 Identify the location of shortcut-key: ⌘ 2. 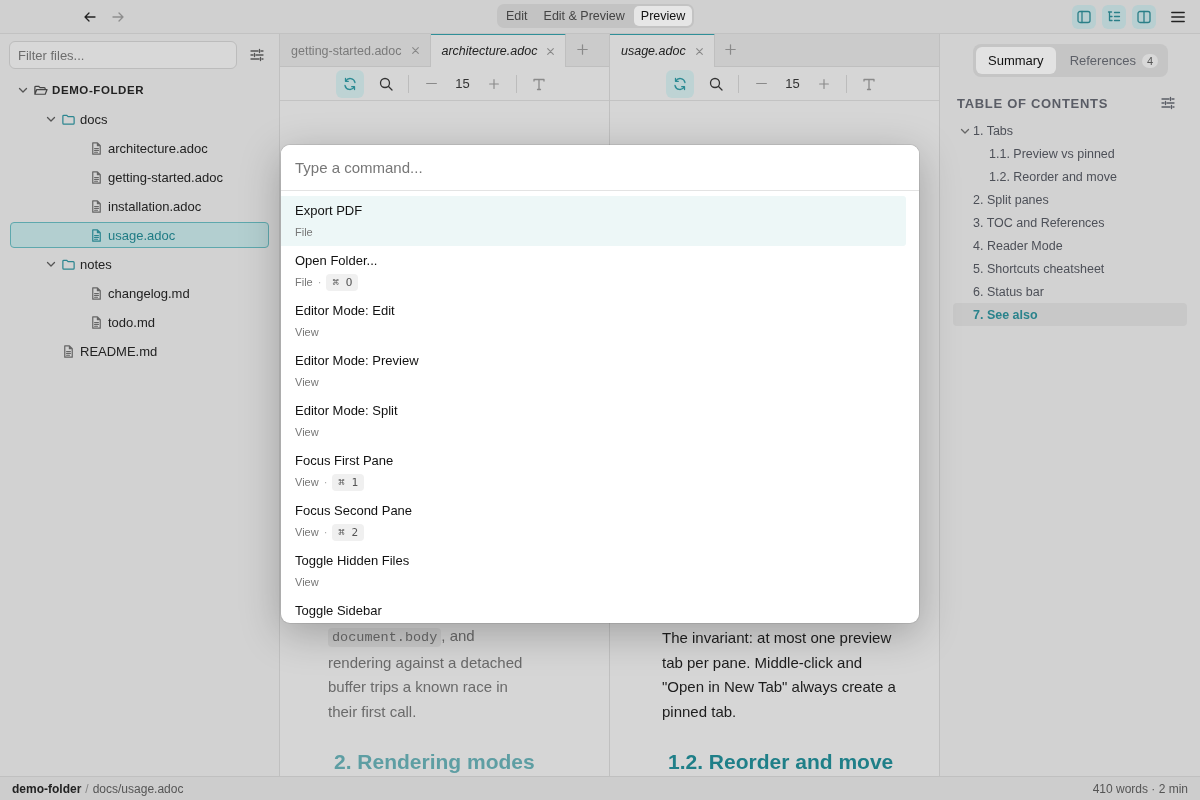
(348, 532).